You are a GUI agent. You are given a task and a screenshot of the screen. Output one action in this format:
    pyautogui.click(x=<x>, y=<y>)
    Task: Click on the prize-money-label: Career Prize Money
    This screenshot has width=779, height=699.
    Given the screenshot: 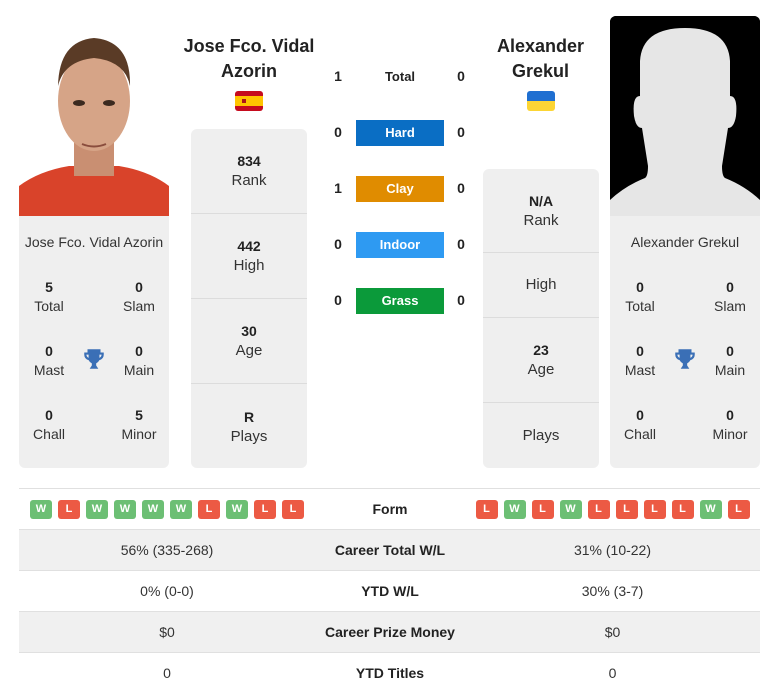 What is the action you would take?
    pyautogui.click(x=390, y=632)
    